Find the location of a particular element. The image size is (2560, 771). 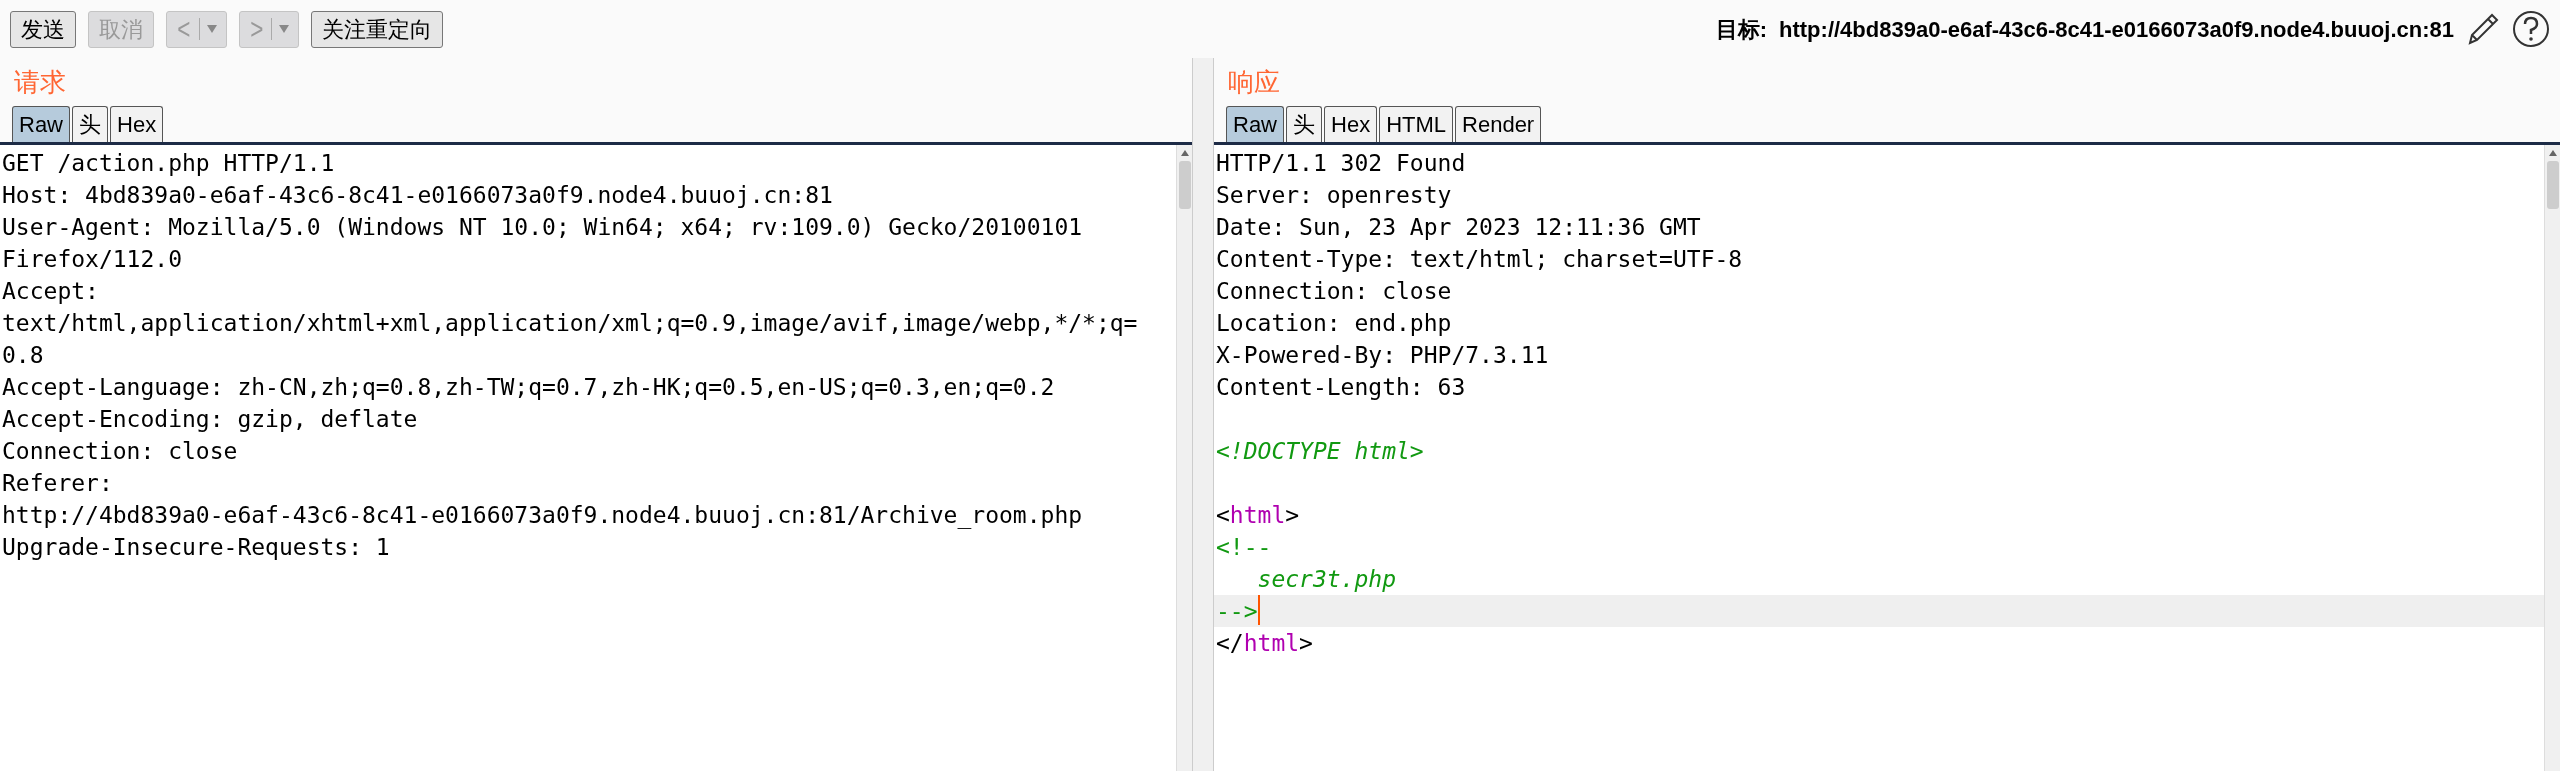

response-line: Content-Type: text/html; charset=UTF-8 is located at coordinates (1479, 259).